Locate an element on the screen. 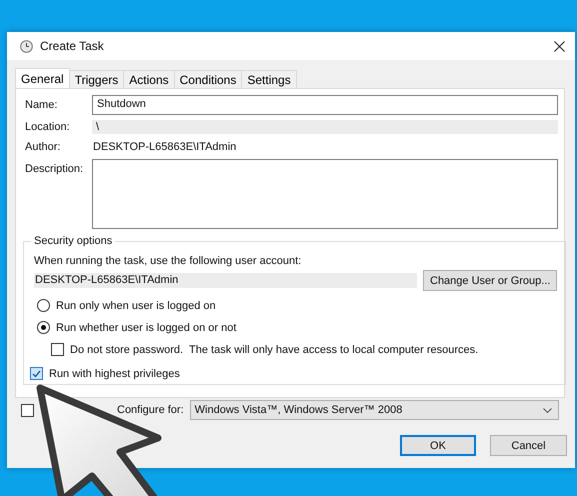  description-field is located at coordinates (325, 194).